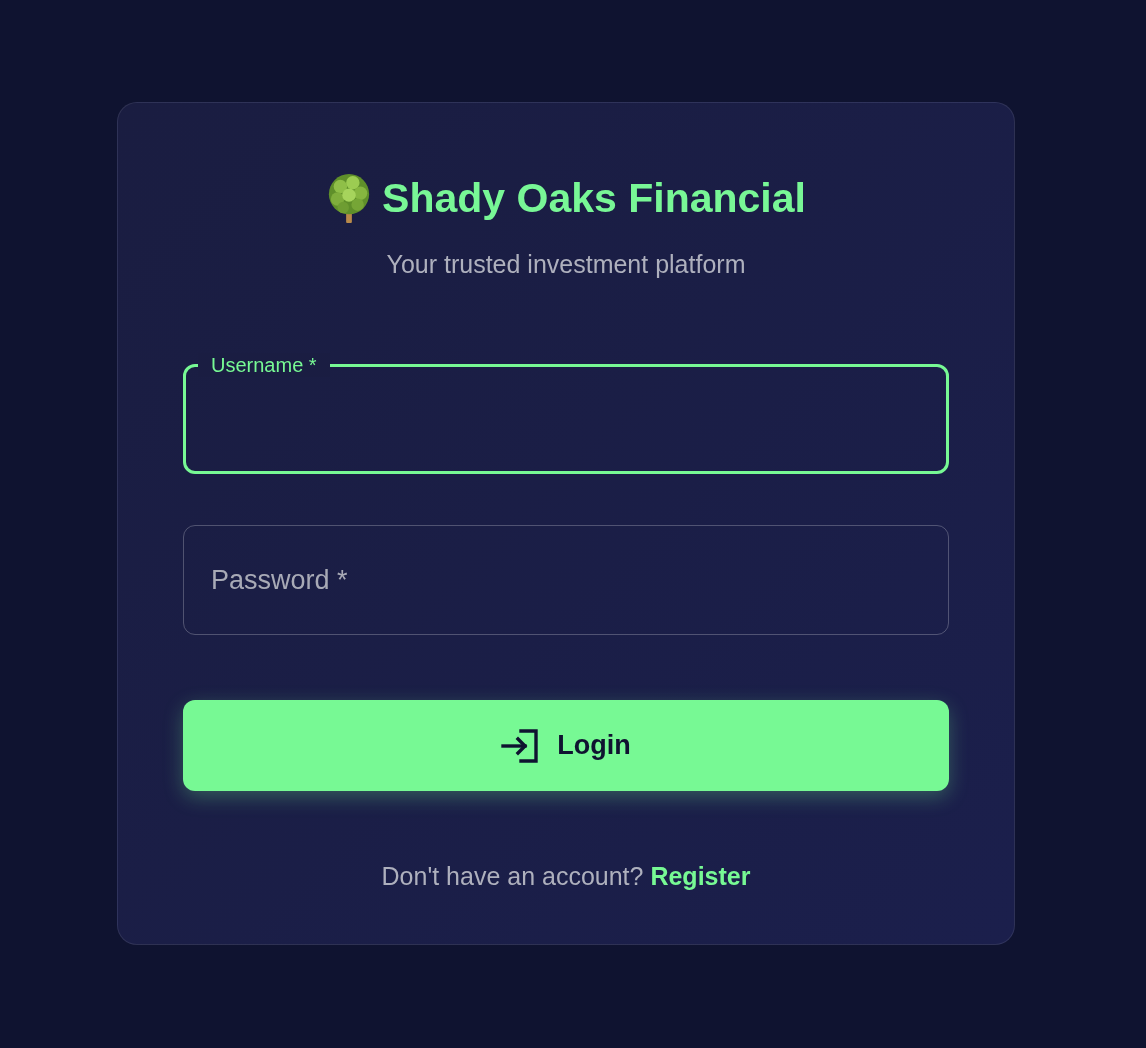  I want to click on input-field: Password *, so click(566, 574).